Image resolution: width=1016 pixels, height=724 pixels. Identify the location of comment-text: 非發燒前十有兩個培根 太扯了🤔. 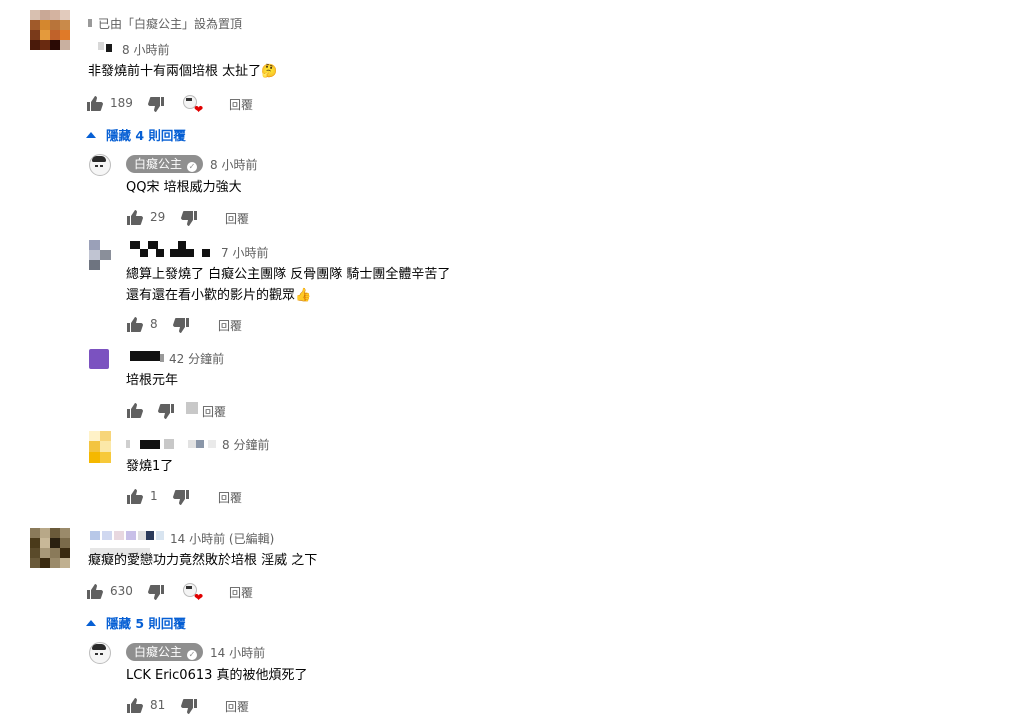
(183, 71).